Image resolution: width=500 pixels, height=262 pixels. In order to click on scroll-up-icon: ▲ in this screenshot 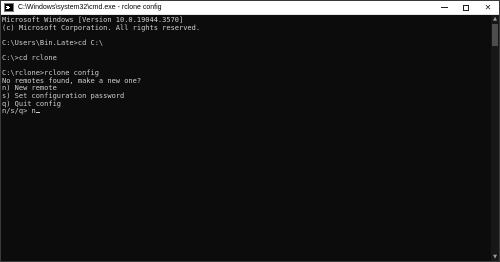, I will do `click(495, 19)`.